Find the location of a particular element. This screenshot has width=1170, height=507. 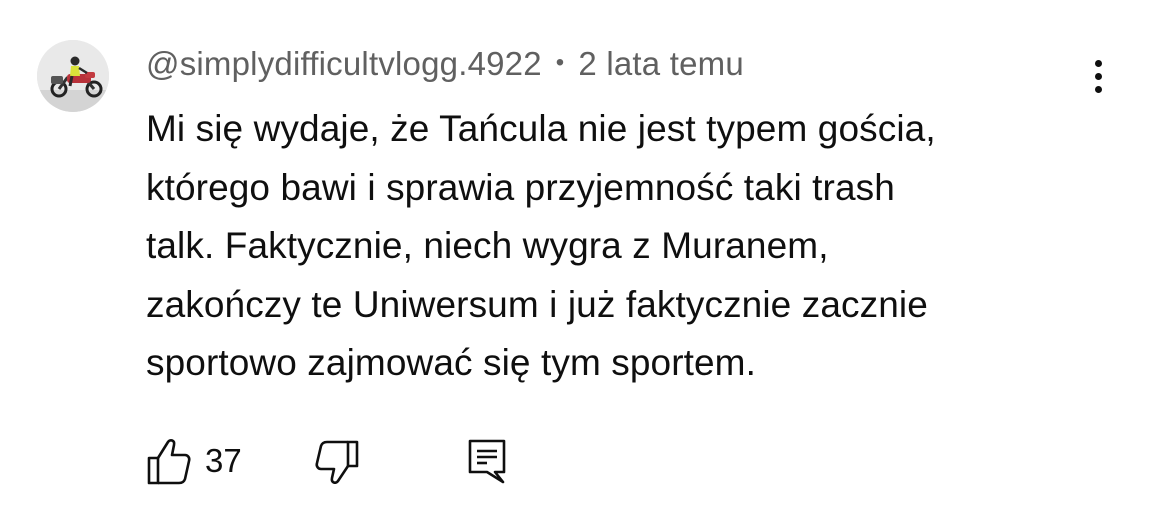

avatar is located at coordinates (73, 76).